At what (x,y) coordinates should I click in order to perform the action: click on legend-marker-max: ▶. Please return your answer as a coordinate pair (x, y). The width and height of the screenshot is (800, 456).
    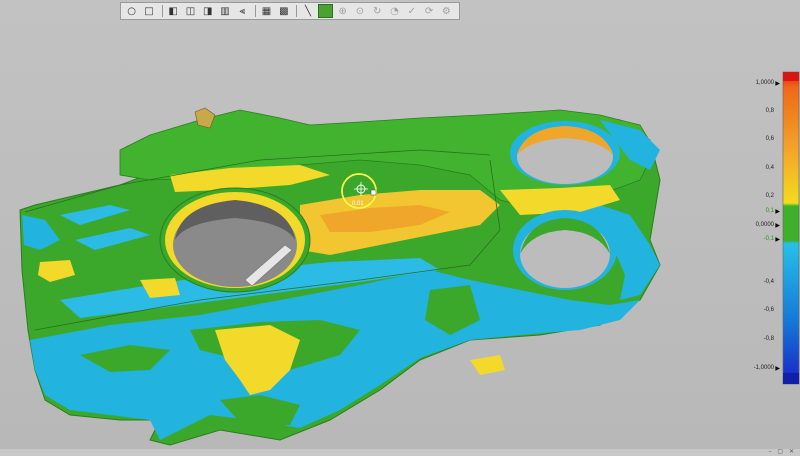
    Looking at the image, I should click on (777, 83).